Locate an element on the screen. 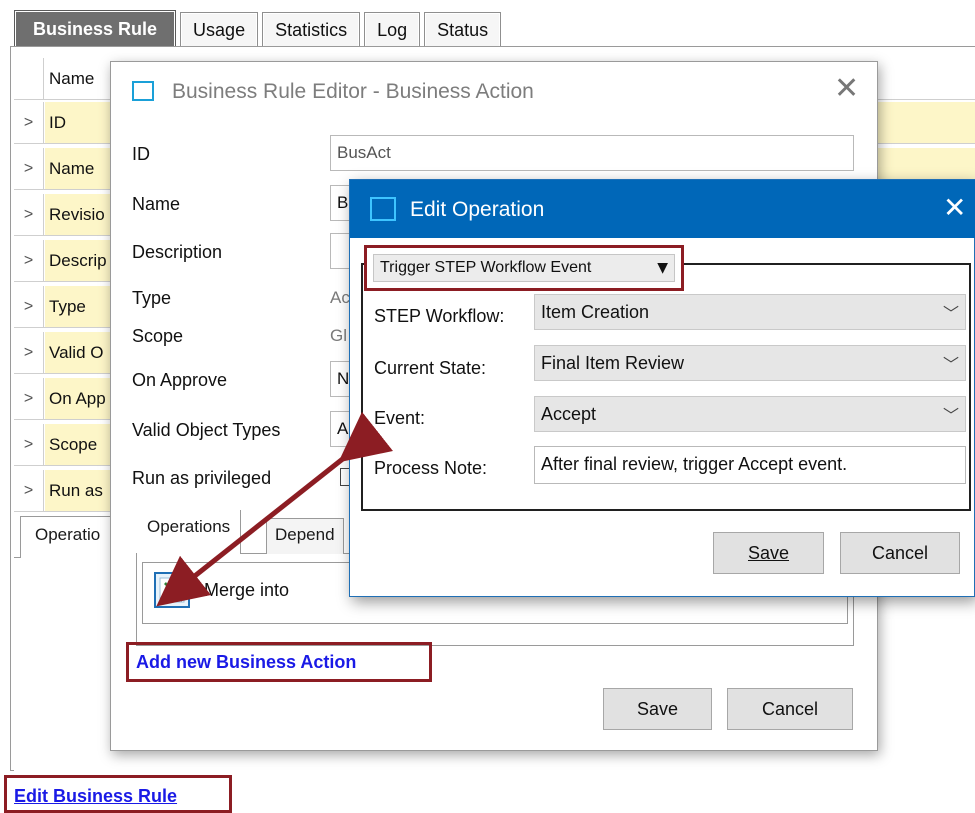  type-label: Type is located at coordinates (152, 298).